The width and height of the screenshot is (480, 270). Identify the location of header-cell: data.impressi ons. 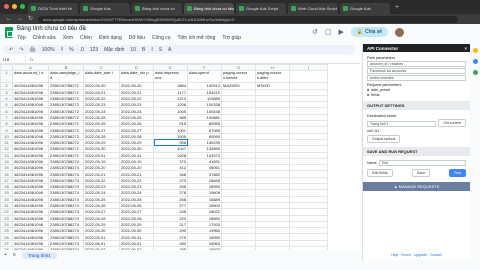
(170, 77).